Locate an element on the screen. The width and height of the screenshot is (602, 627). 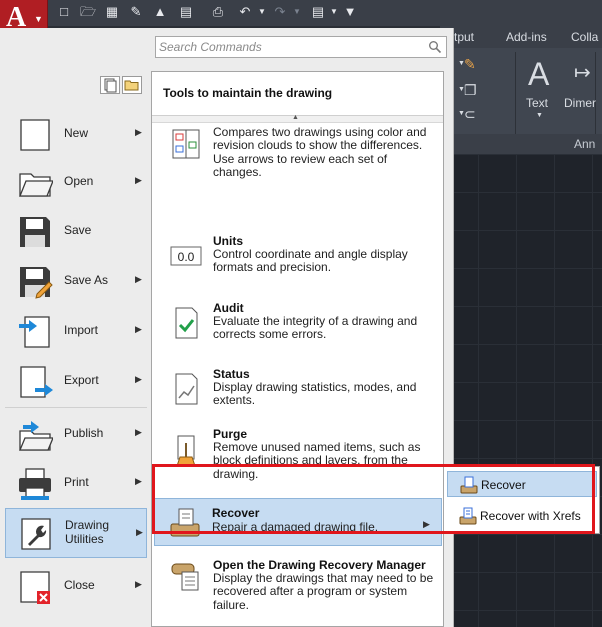
undo-icon: ↶ is located at coordinates (245, 12).